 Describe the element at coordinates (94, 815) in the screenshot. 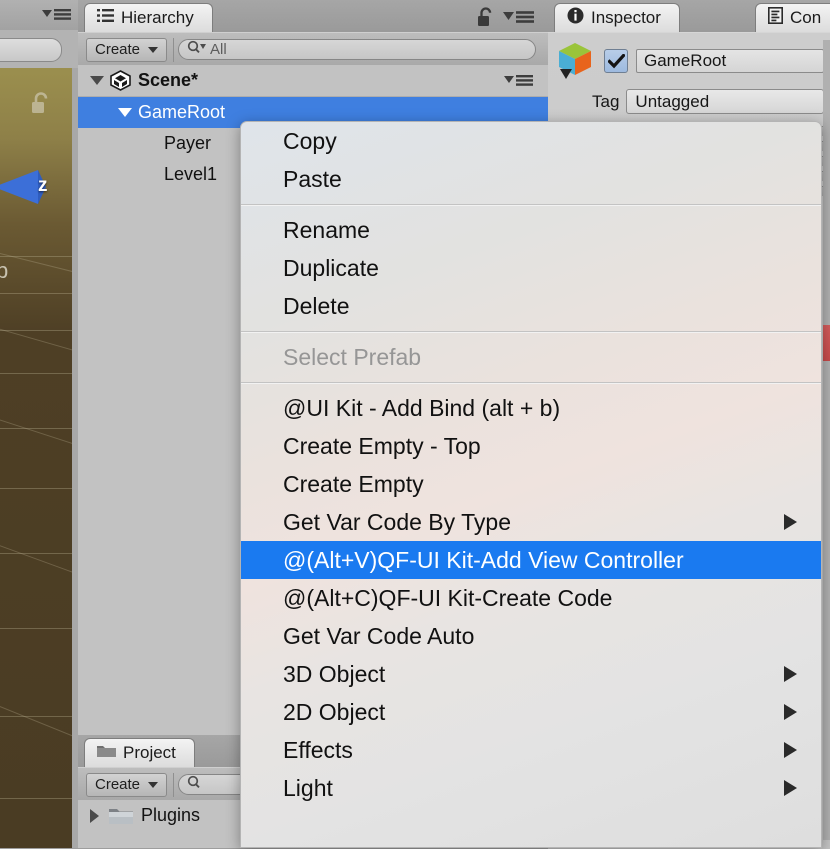

I see `chevron-right-icon` at that location.